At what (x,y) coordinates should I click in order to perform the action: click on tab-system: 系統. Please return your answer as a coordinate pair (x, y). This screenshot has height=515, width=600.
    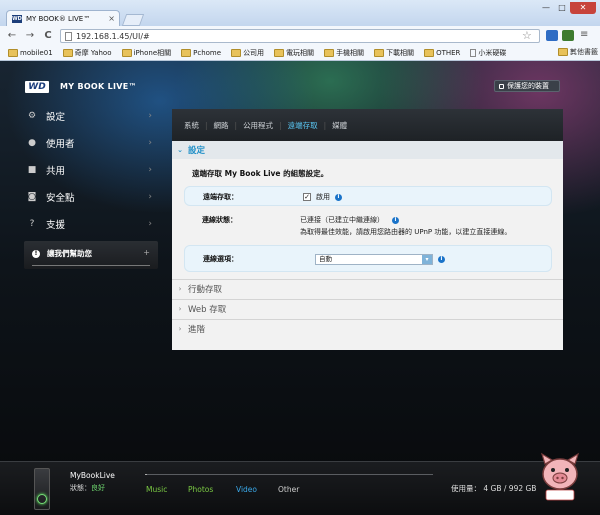
    Looking at the image, I should click on (191, 125).